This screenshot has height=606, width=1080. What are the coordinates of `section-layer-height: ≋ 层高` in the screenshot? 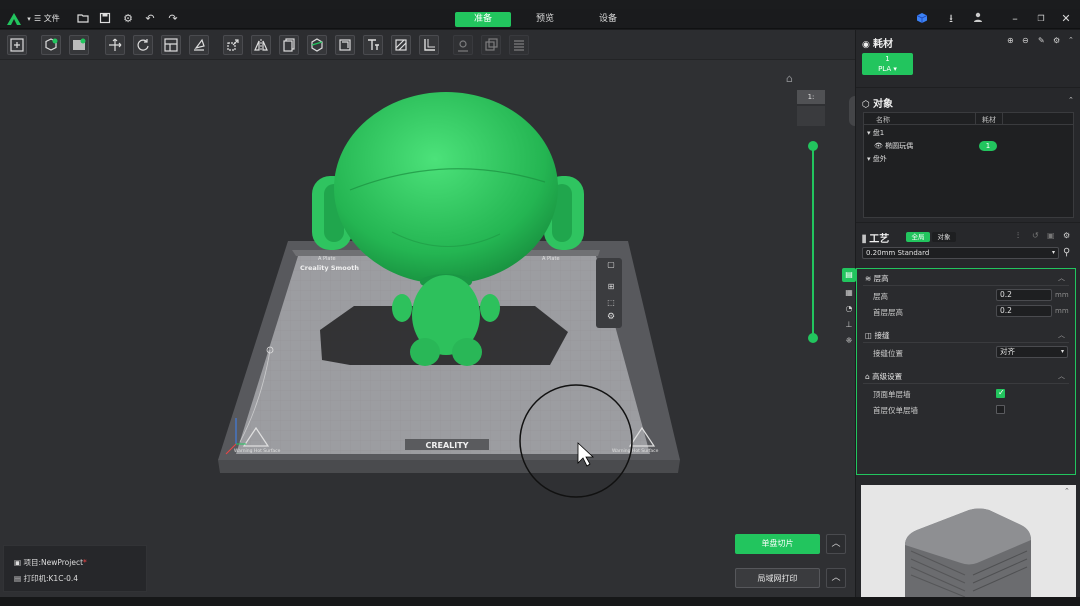 It's located at (877, 278).